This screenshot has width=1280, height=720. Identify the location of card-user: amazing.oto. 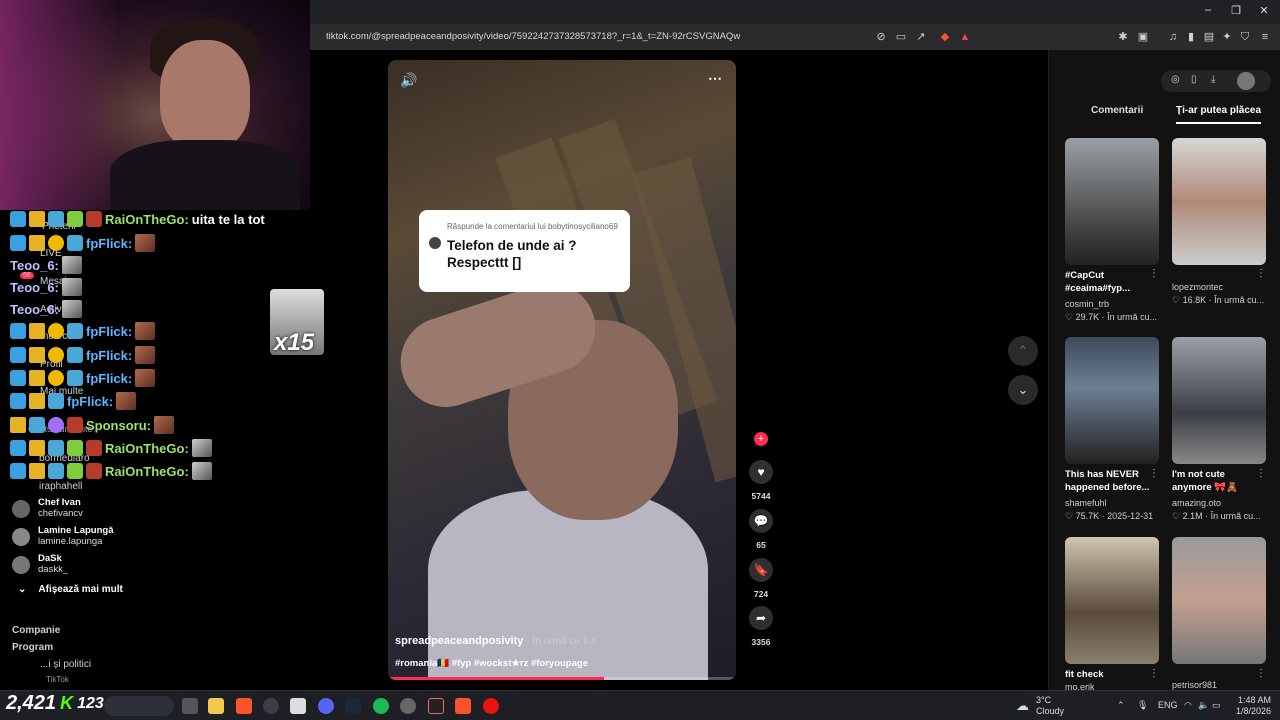
(1196, 503).